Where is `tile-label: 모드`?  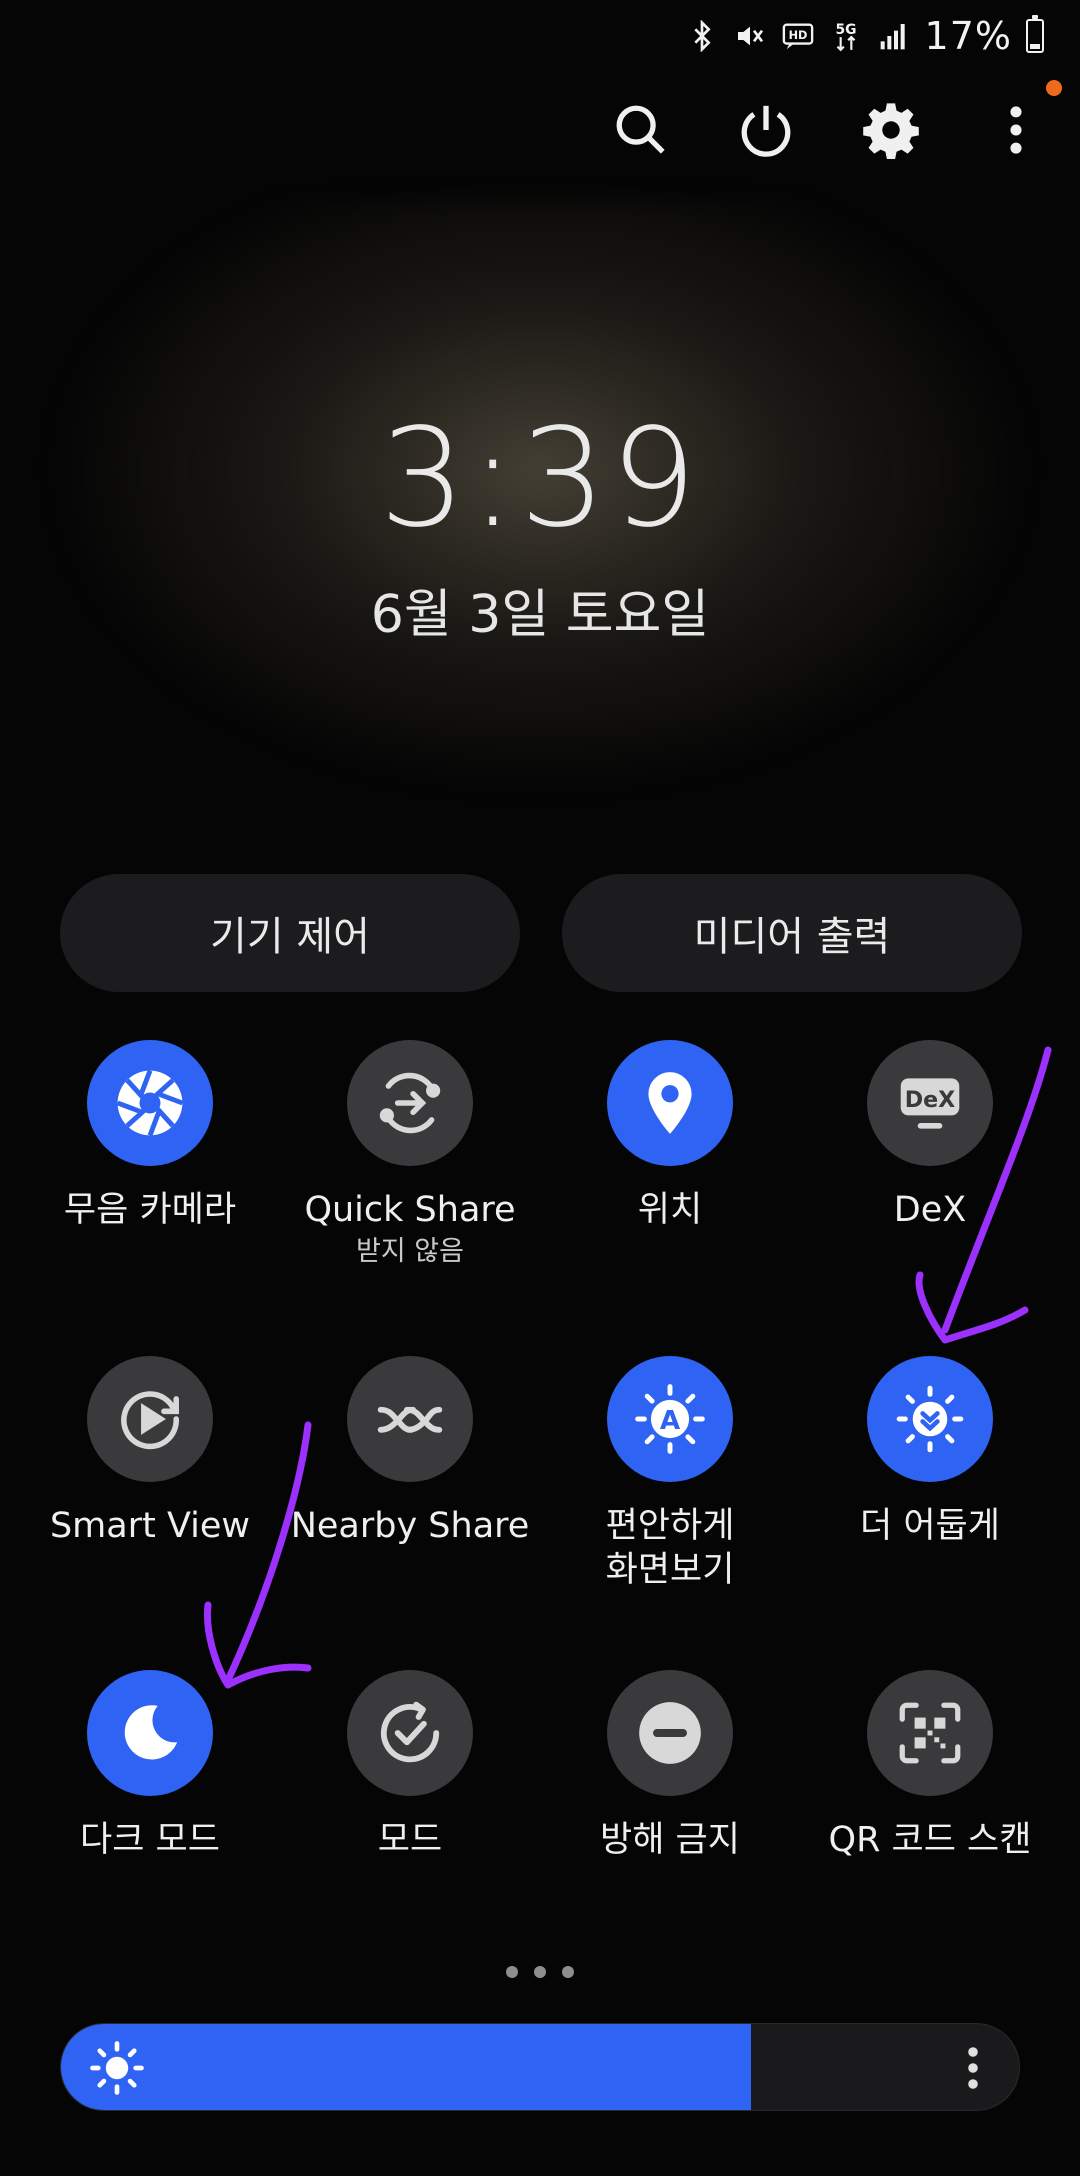
tile-label: 모드 is located at coordinates (410, 1840).